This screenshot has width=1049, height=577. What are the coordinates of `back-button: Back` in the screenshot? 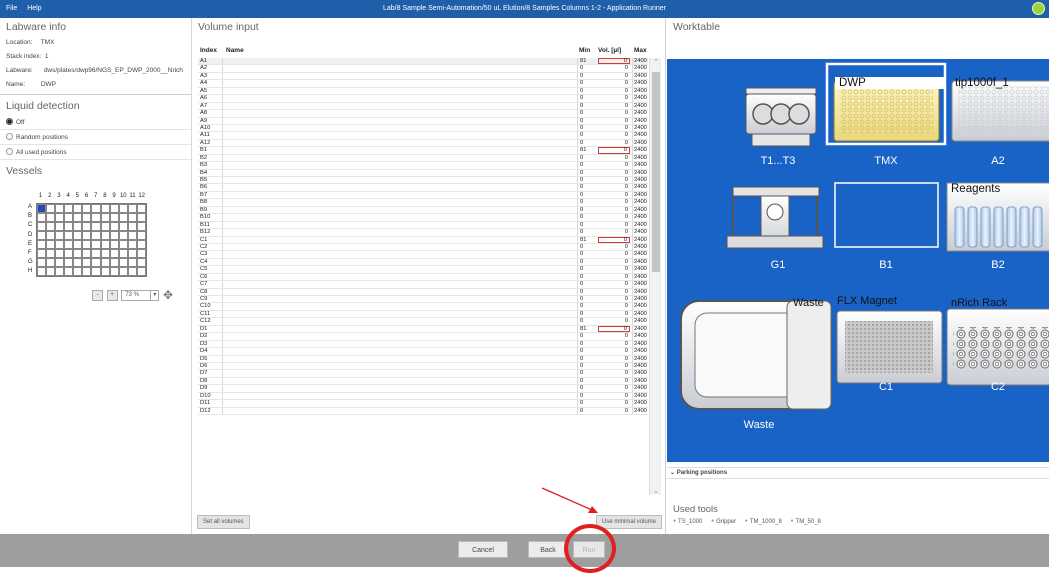 It's located at (548, 549).